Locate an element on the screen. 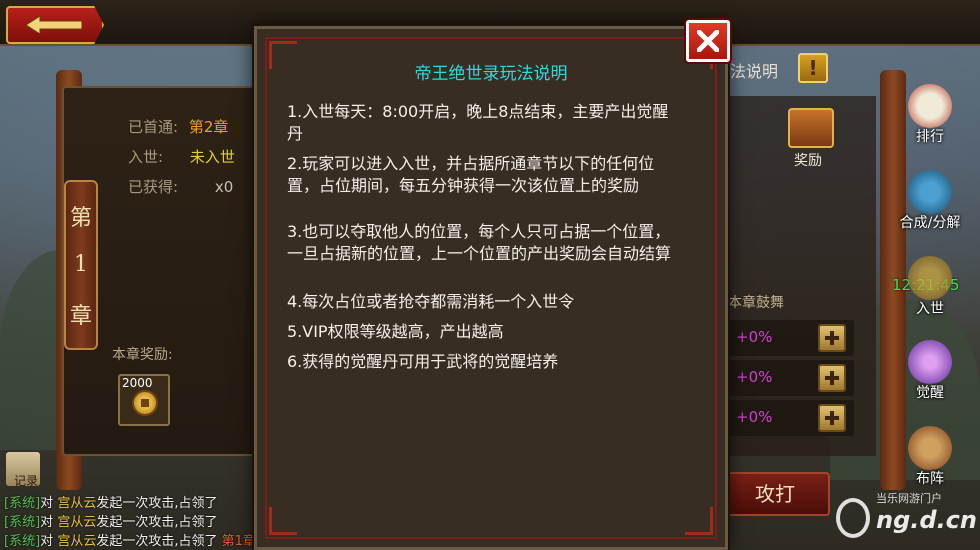 The image size is (980, 550). synthesis-label: 合成/分解 is located at coordinates (930, 223).